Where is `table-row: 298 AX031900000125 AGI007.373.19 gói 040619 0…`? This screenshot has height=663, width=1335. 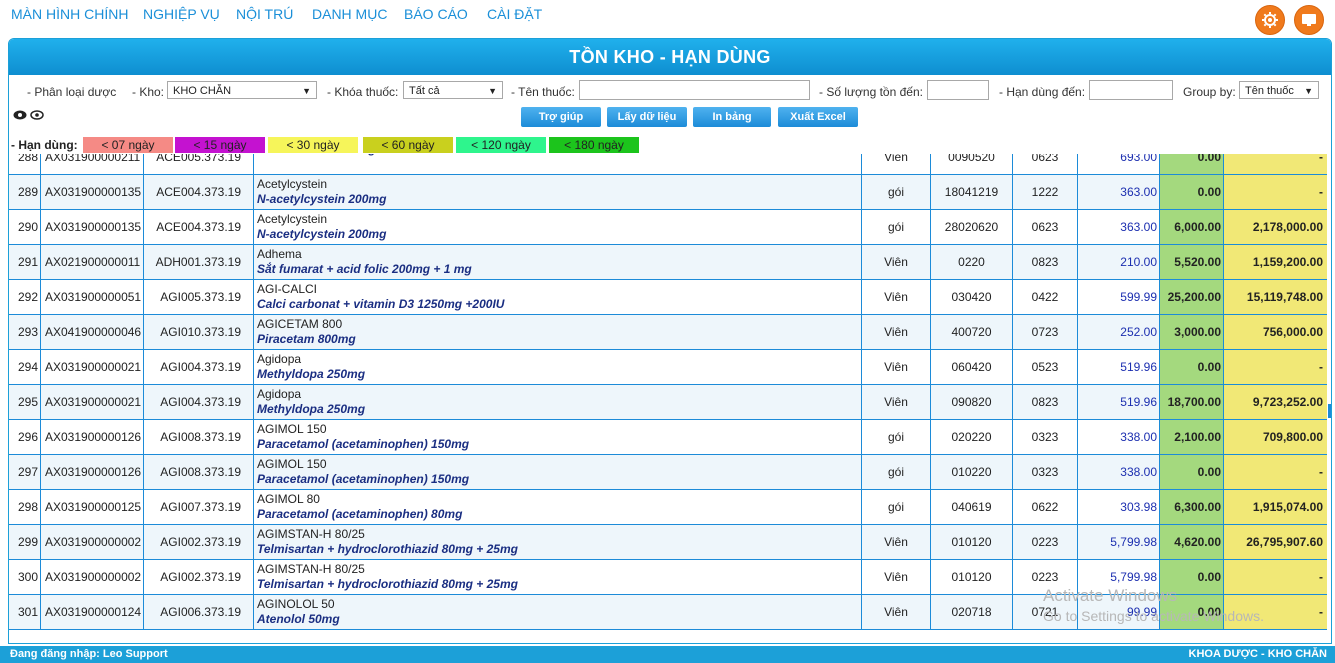
table-row: 298 AX031900000125 AGI007.373.19 gói 040619 0… is located at coordinates (668, 507).